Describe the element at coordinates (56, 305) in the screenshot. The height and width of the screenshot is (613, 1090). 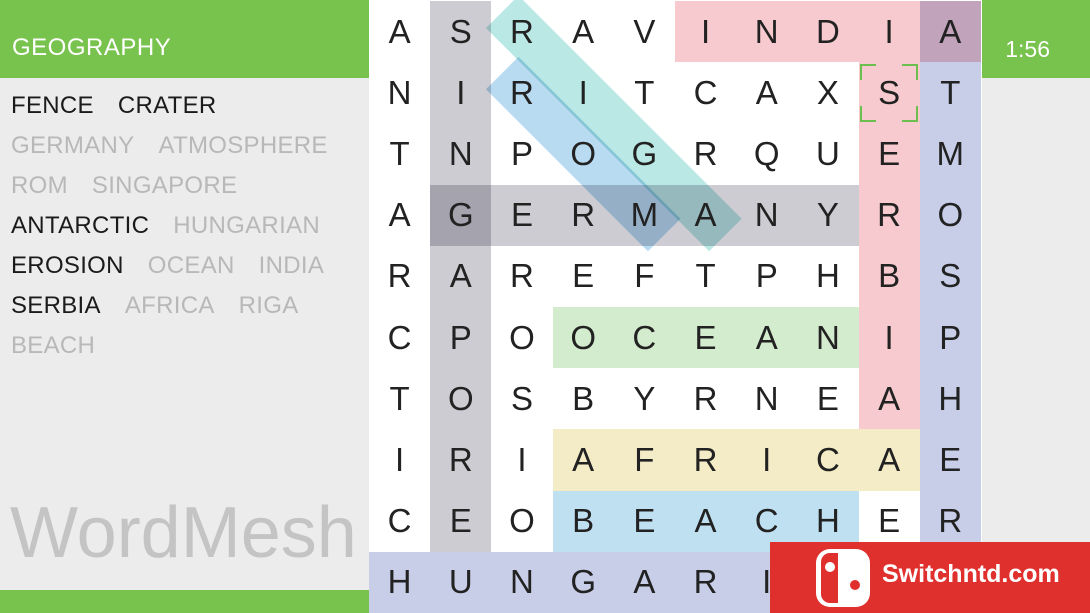
I see `word-list-item: SERBIA` at that location.